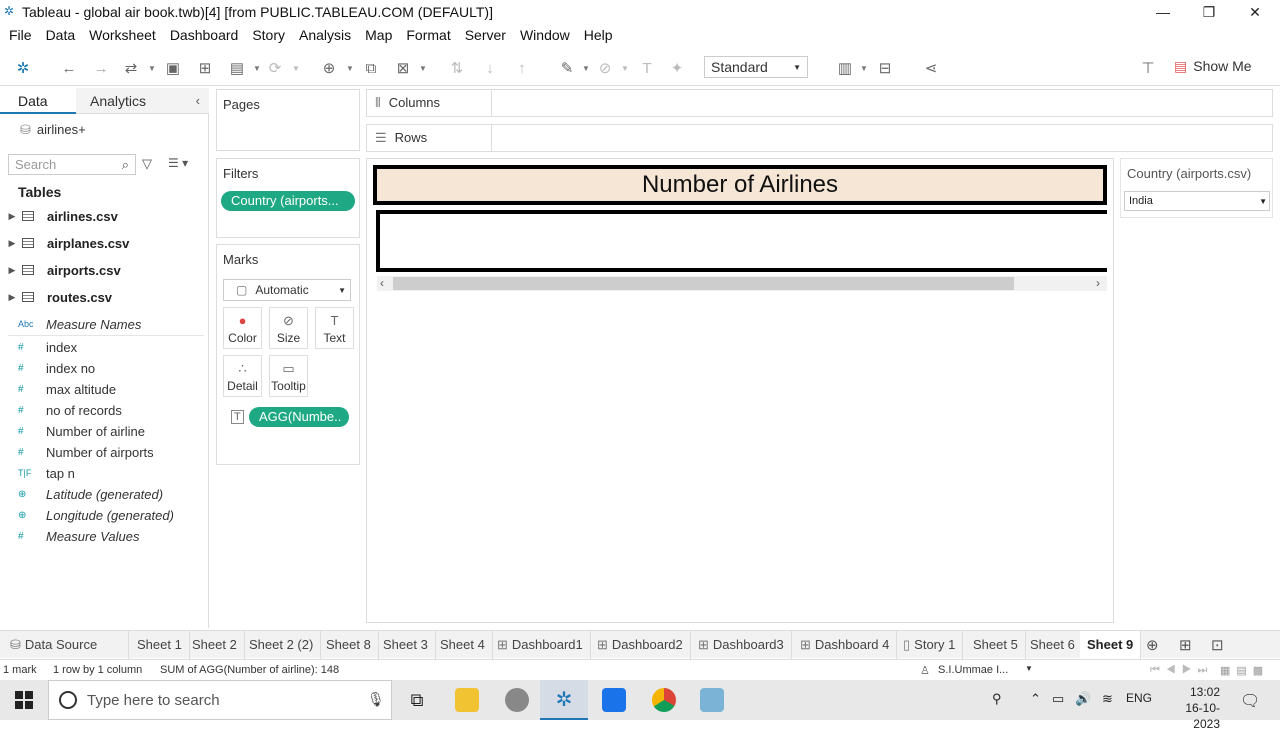 This screenshot has width=1280, height=732. Describe the element at coordinates (1035, 699) in the screenshot. I see `tray-chevron-icon: ⌃` at that location.